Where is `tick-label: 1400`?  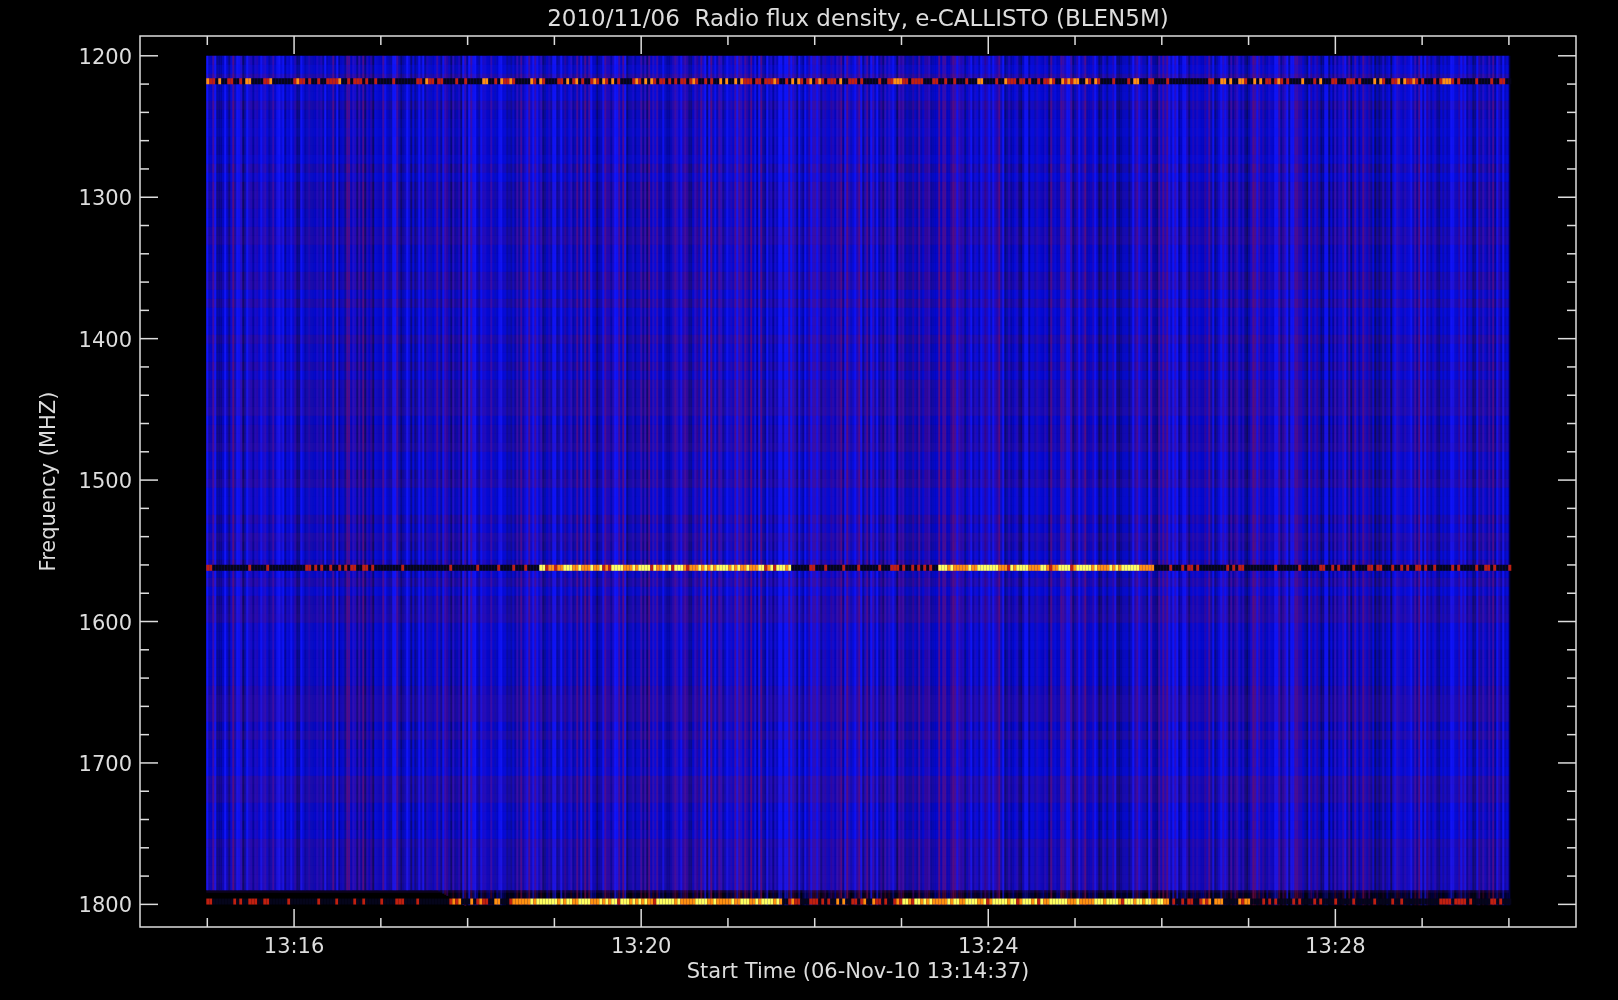
tick-label: 1400 is located at coordinates (105, 339).